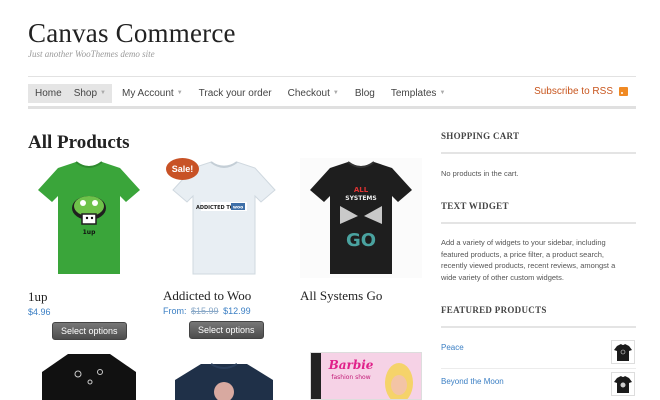  Describe the element at coordinates (79, 142) in the screenshot. I see `page-title: All Products` at that location.